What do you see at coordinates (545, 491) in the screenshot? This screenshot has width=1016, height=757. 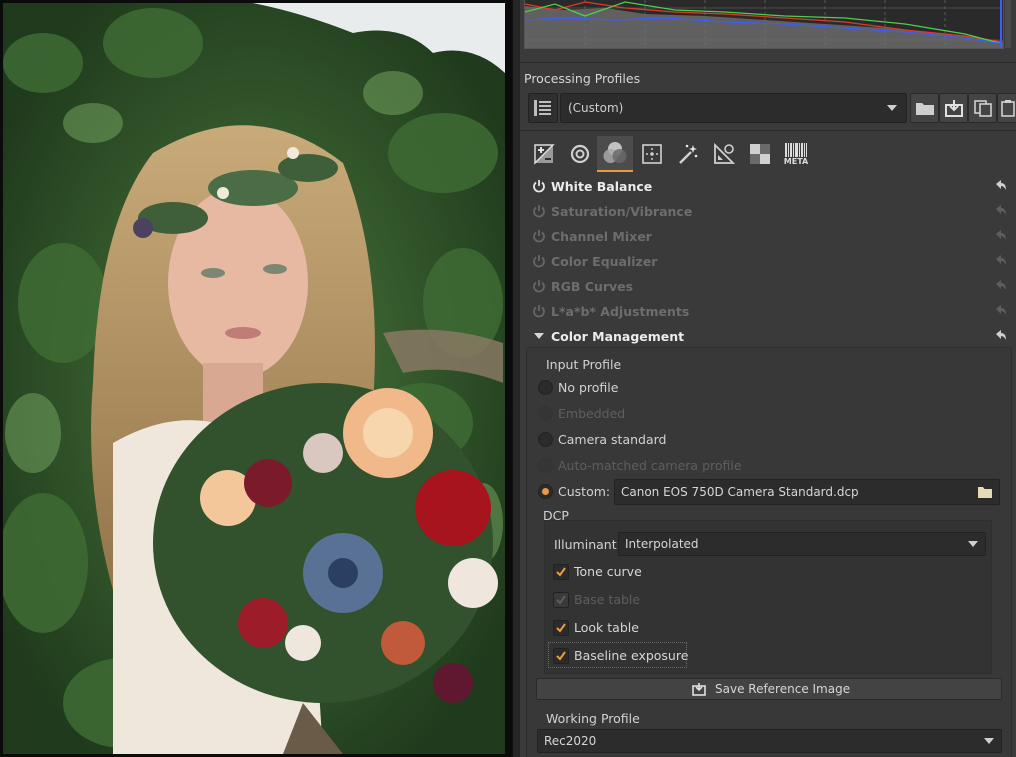 I see `radio-custom` at bounding box center [545, 491].